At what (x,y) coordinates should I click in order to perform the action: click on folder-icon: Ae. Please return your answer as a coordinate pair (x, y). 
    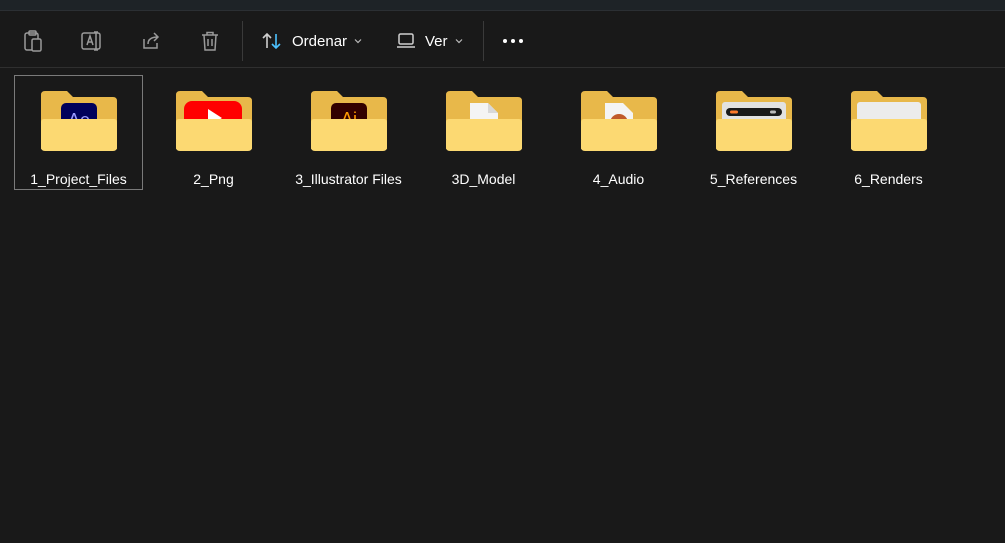
    Looking at the image, I should click on (79, 121).